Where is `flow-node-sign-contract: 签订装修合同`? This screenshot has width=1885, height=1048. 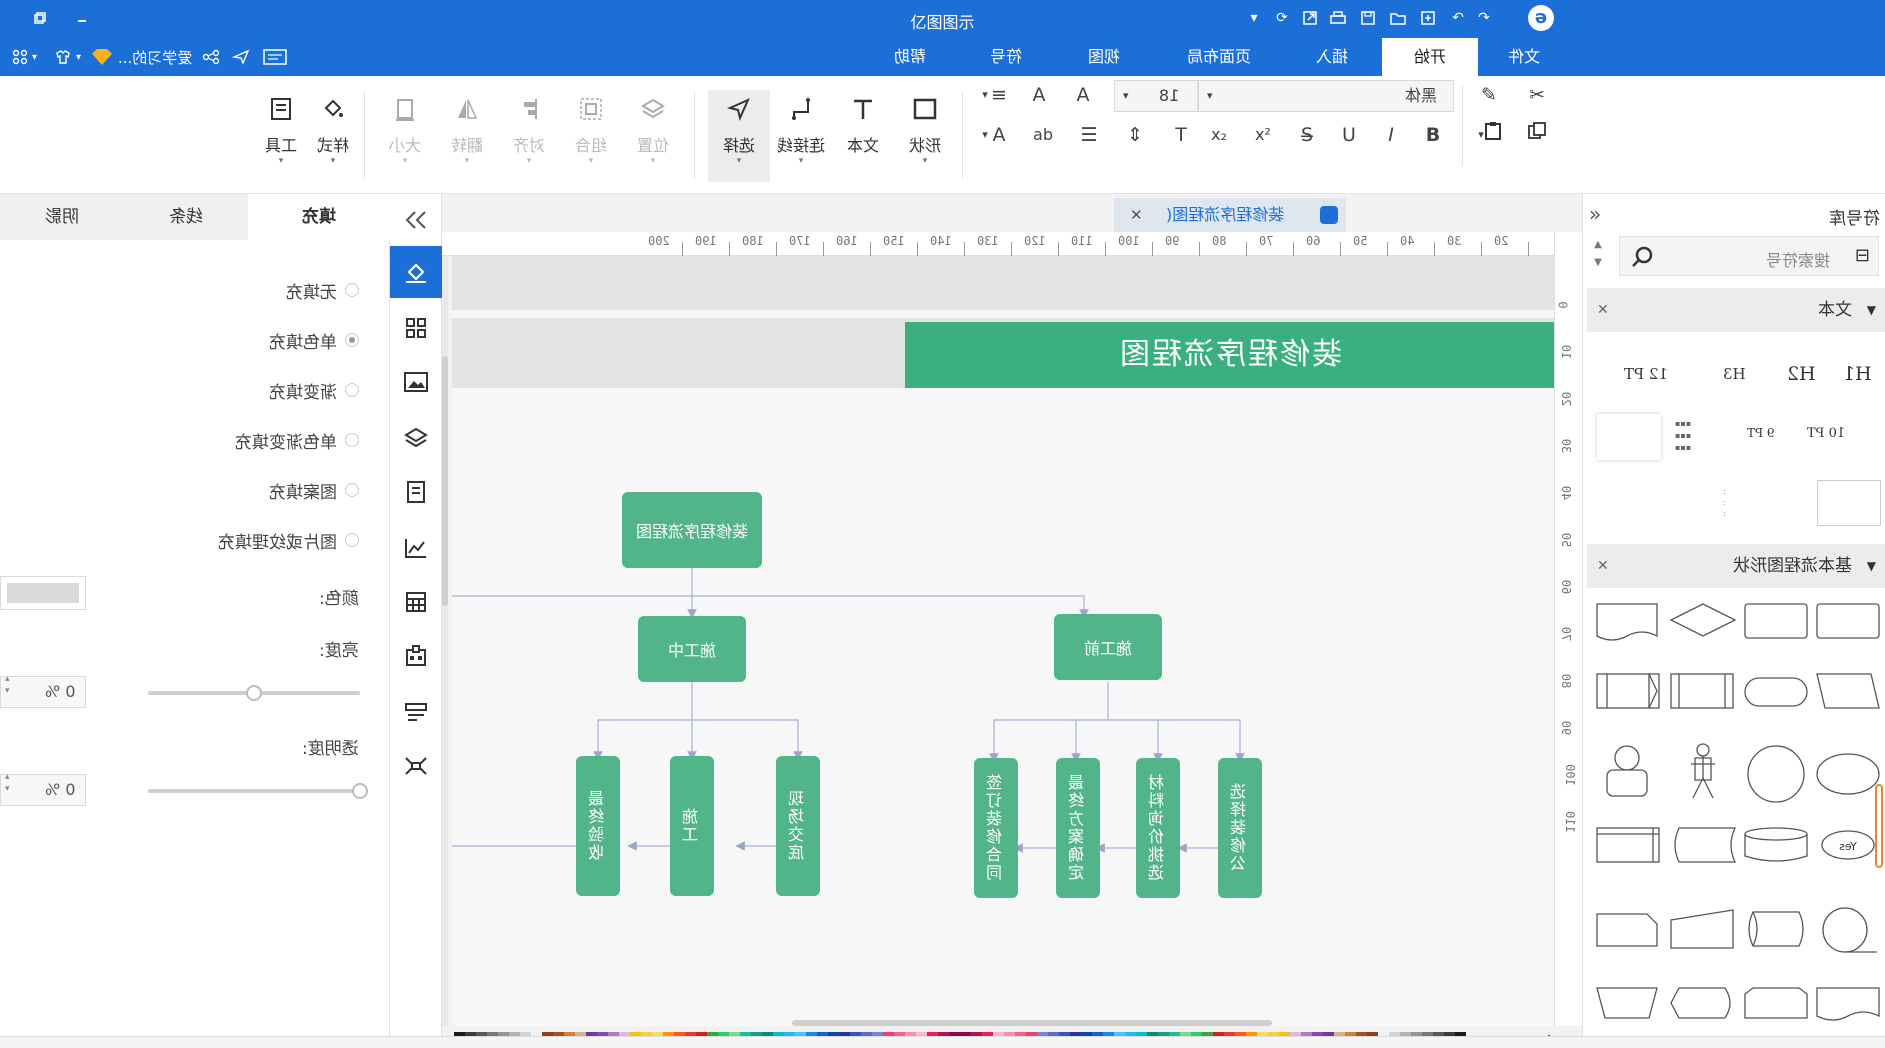
flow-node-sign-contract: 签订装修合同 is located at coordinates (996, 828).